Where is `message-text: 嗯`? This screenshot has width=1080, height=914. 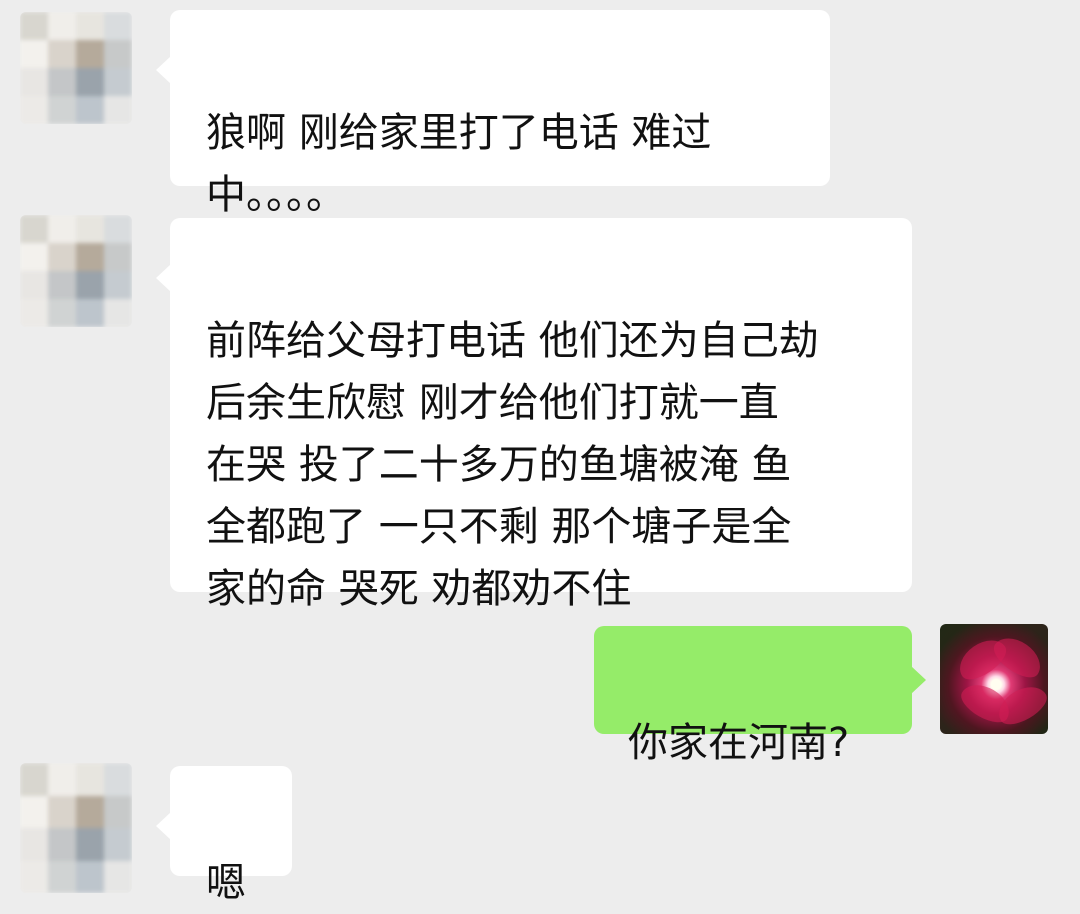 message-text: 嗯 is located at coordinates (226, 883).